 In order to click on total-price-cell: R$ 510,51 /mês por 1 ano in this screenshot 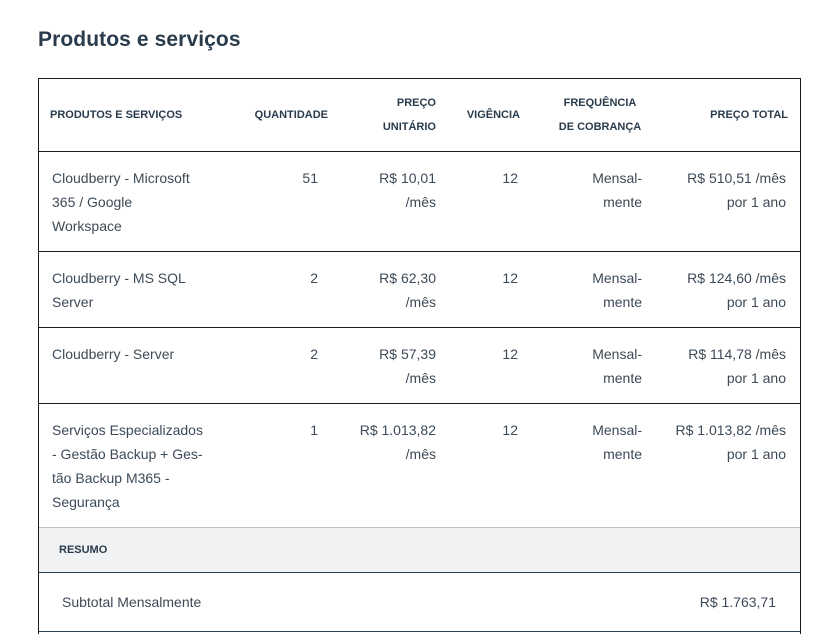, I will do `click(733, 201)`.